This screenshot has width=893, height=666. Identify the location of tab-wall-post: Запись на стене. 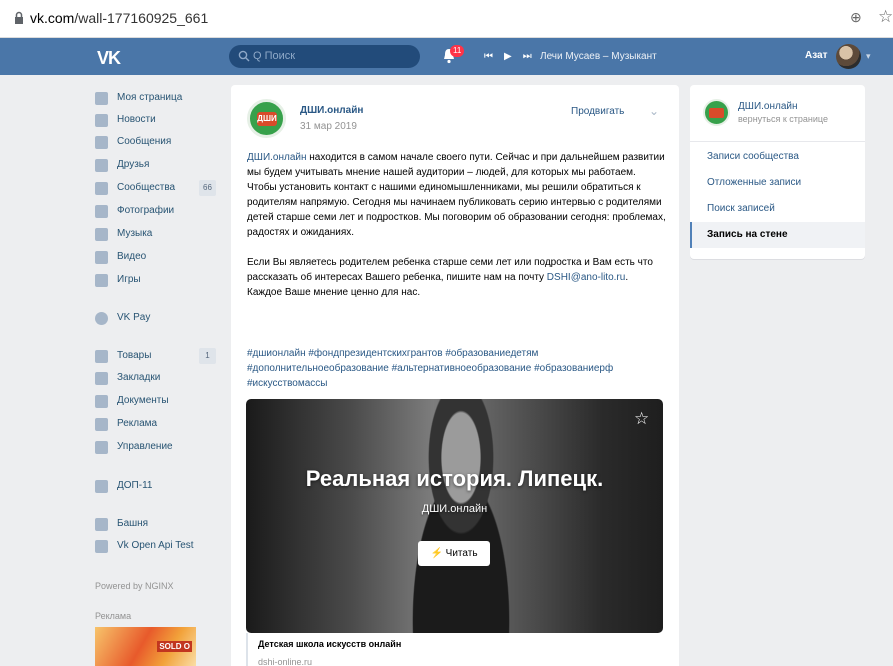
(777, 235).